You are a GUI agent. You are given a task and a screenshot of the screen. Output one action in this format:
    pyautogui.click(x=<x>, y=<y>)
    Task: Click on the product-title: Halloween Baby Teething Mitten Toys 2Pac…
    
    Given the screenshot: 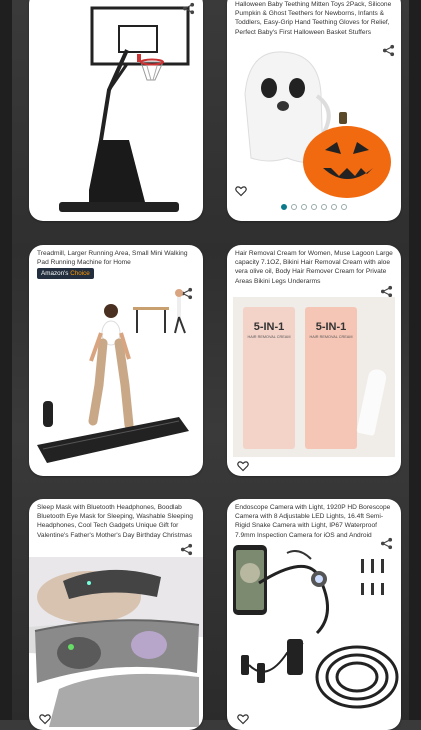 What is the action you would take?
    pyautogui.click(x=314, y=24)
    